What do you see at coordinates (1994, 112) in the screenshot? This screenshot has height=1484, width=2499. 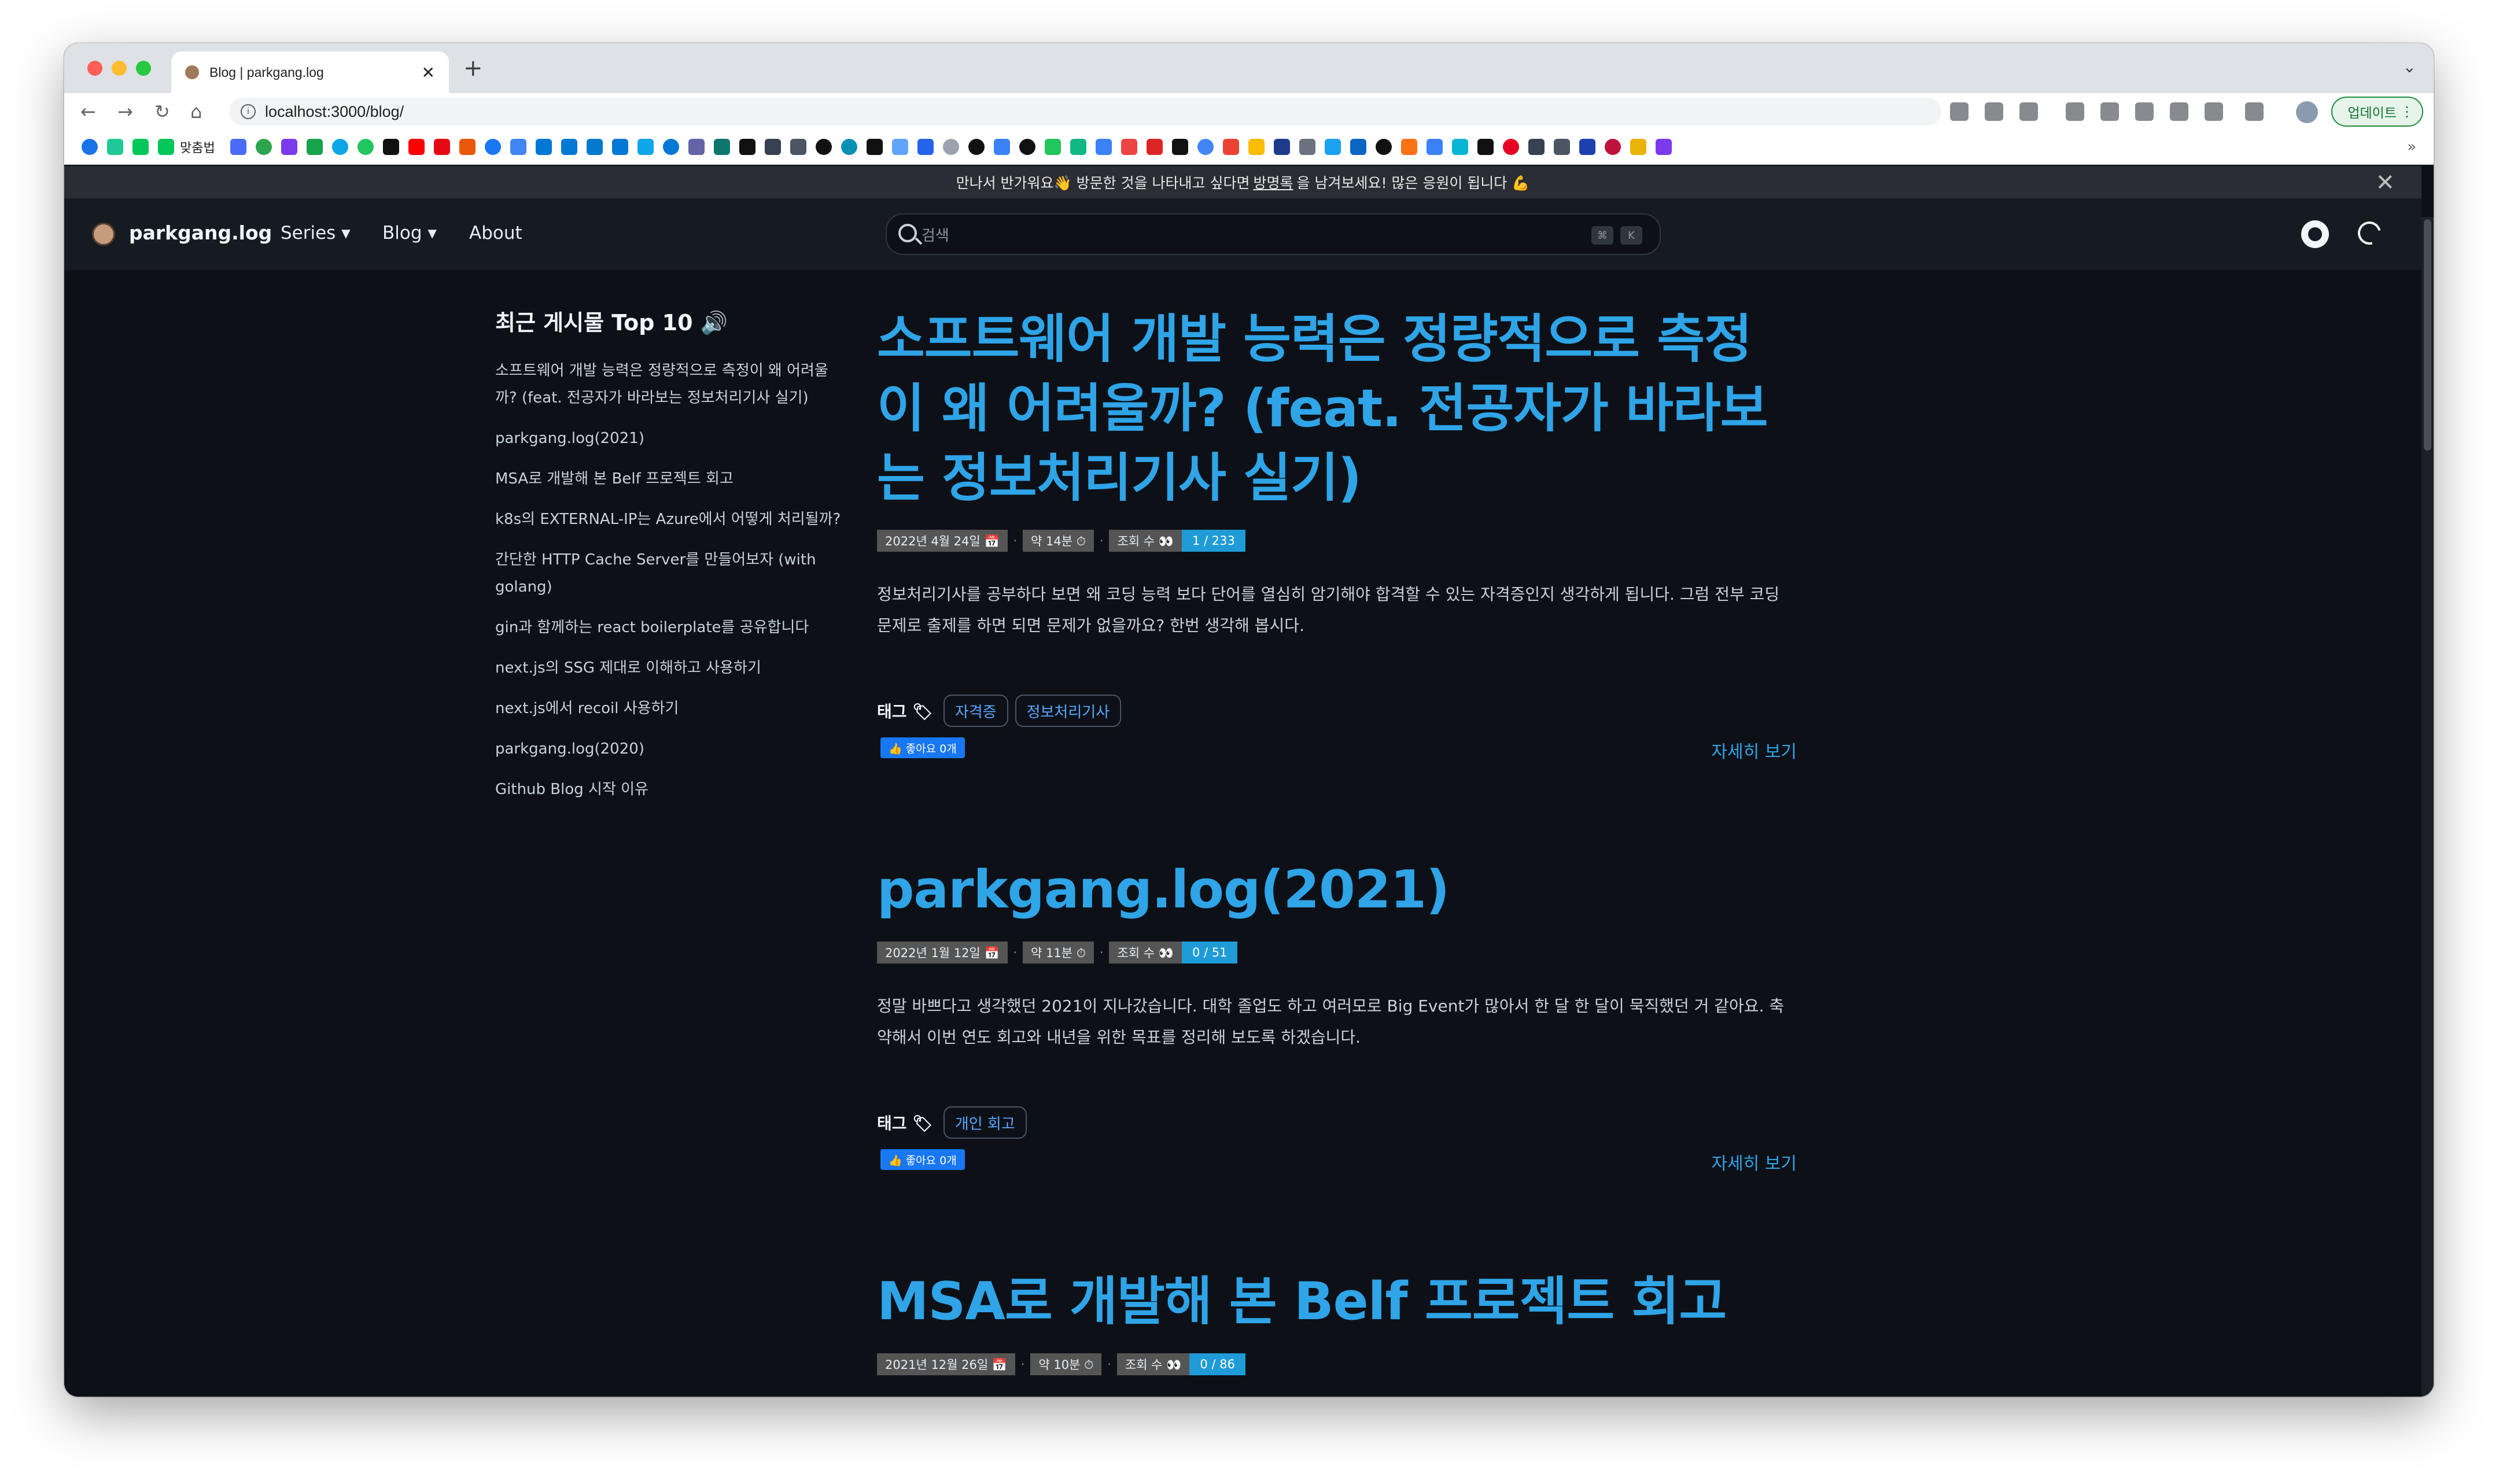 I see `share-icon` at bounding box center [1994, 112].